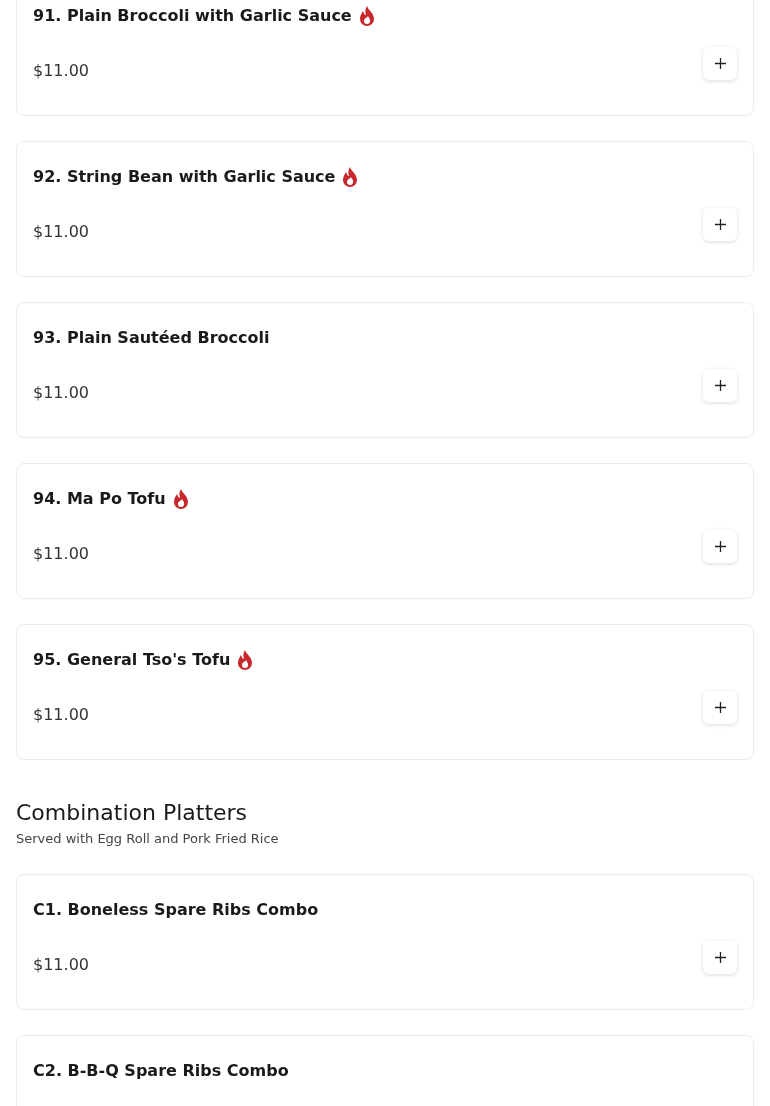  Describe the element at coordinates (385, 531) in the screenshot. I see `menu-item-card: 94. Ma Po Tofu $11.00` at that location.